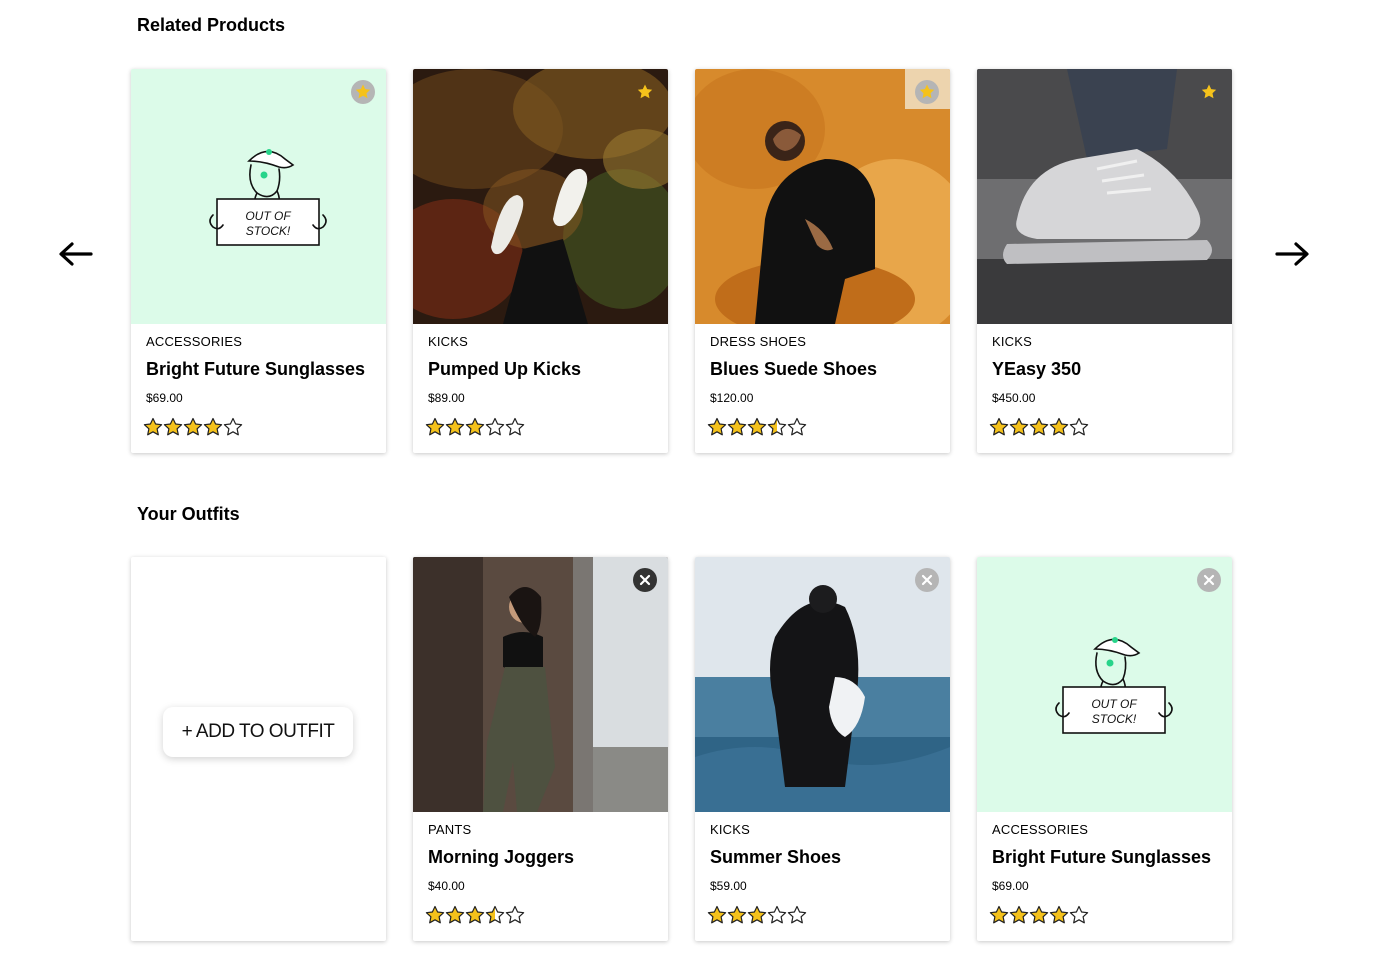 The image size is (1376, 955). I want to click on arrow-right-icon, so click(1292, 254).